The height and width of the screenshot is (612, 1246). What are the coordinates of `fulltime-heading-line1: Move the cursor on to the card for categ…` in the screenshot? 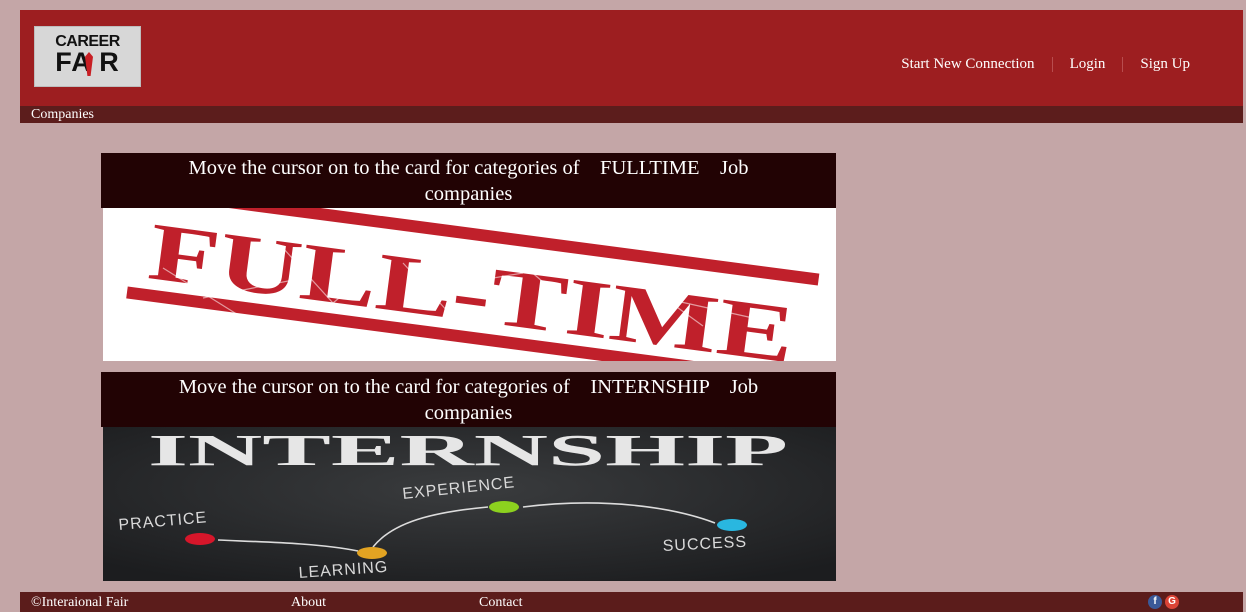 It's located at (468, 168).